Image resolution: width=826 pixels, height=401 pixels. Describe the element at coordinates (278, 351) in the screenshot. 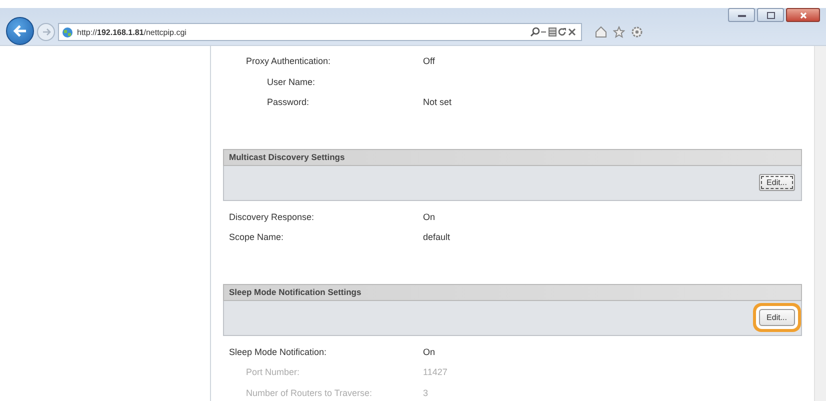

I see `setting-label: Sleep Mode Notification:` at that location.